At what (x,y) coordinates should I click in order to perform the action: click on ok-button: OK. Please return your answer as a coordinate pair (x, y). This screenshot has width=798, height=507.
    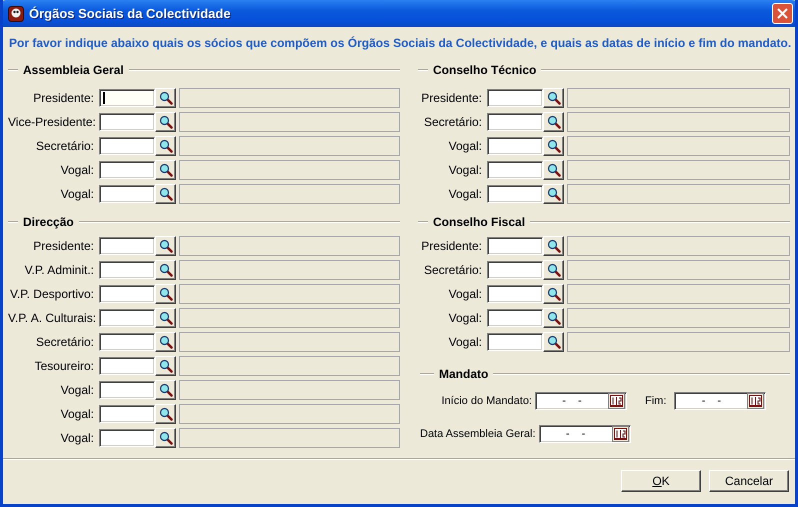
    Looking at the image, I should click on (661, 481).